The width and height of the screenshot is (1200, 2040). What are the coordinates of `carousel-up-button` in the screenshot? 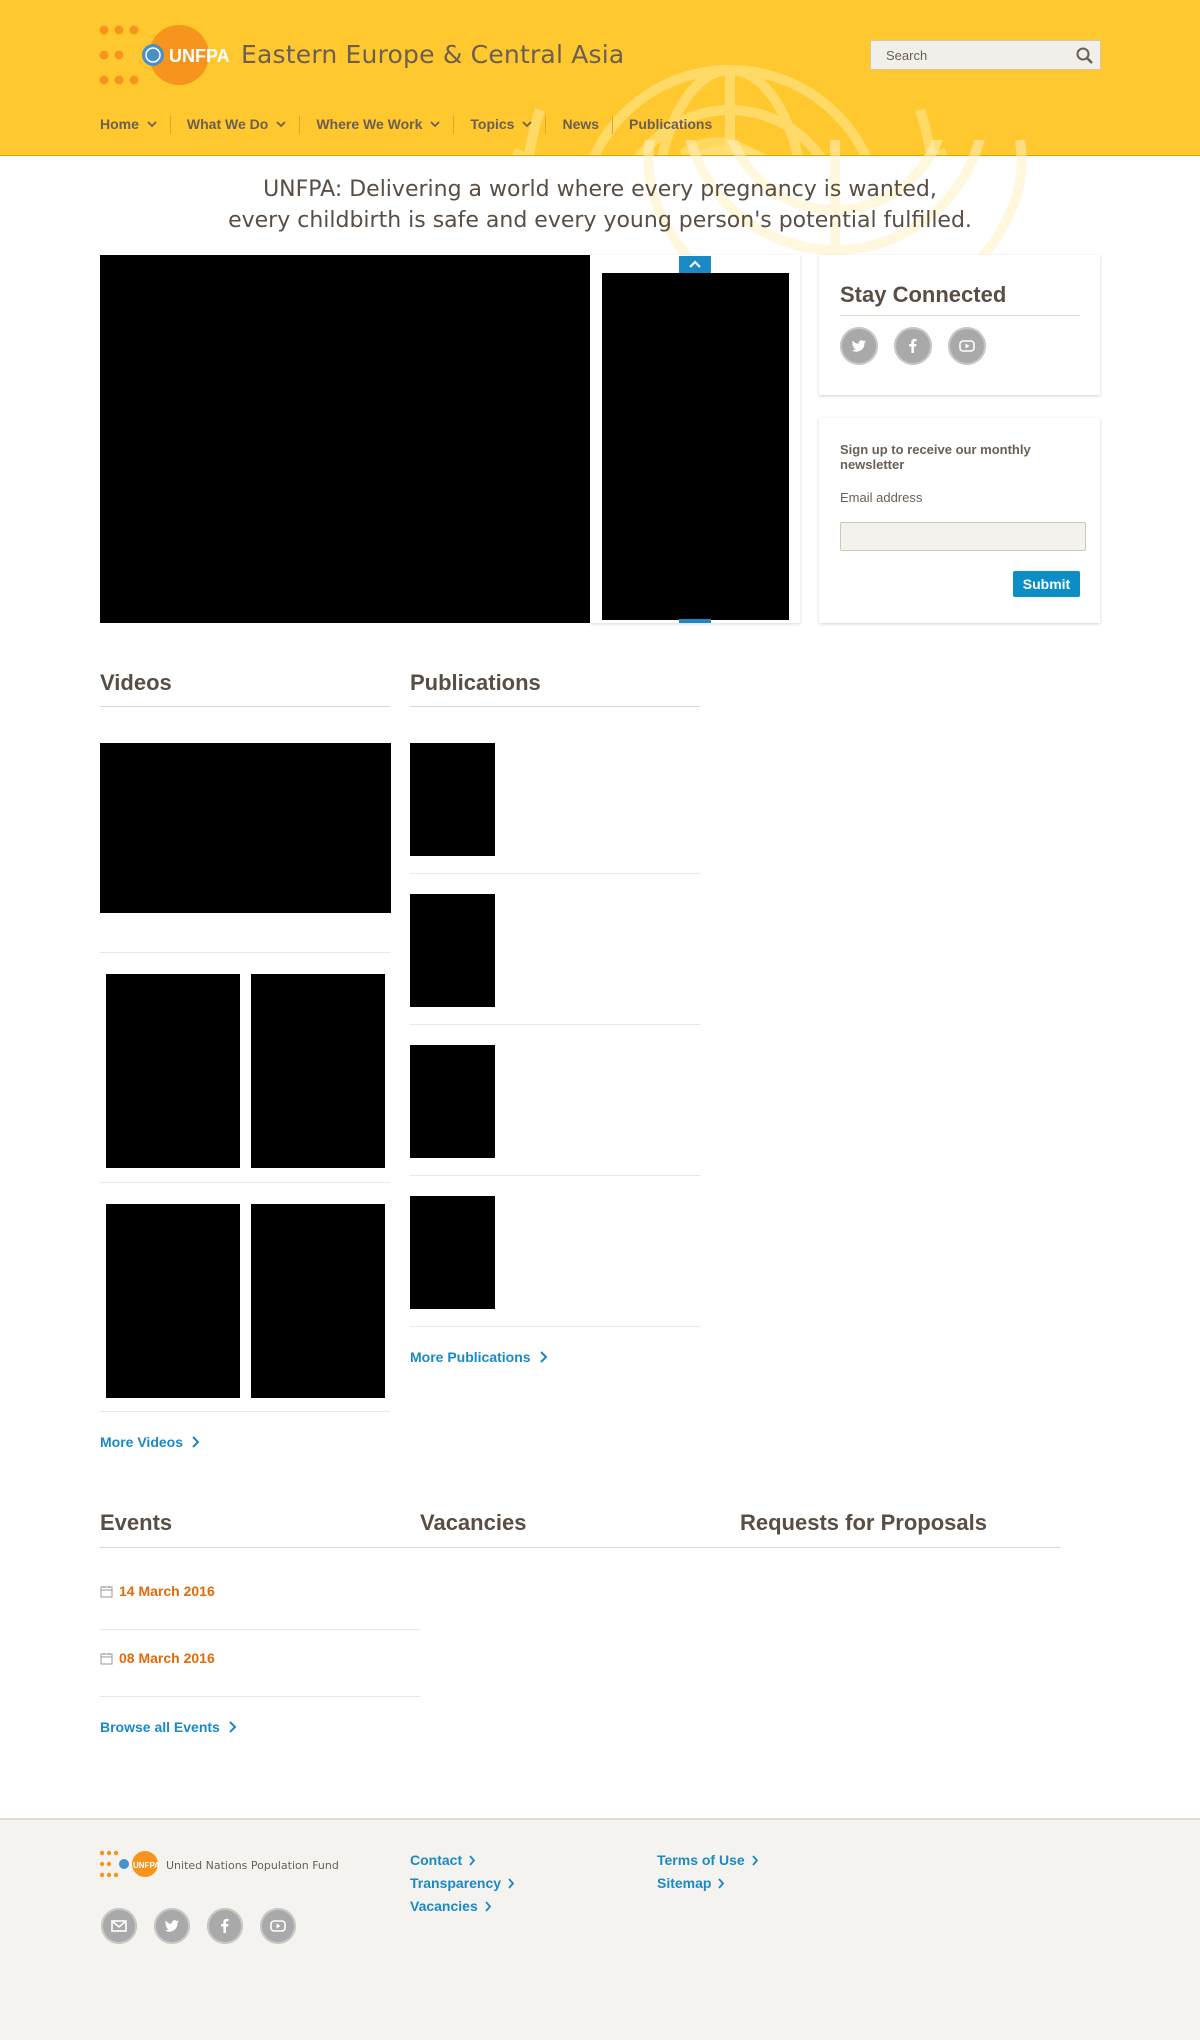 It's located at (695, 264).